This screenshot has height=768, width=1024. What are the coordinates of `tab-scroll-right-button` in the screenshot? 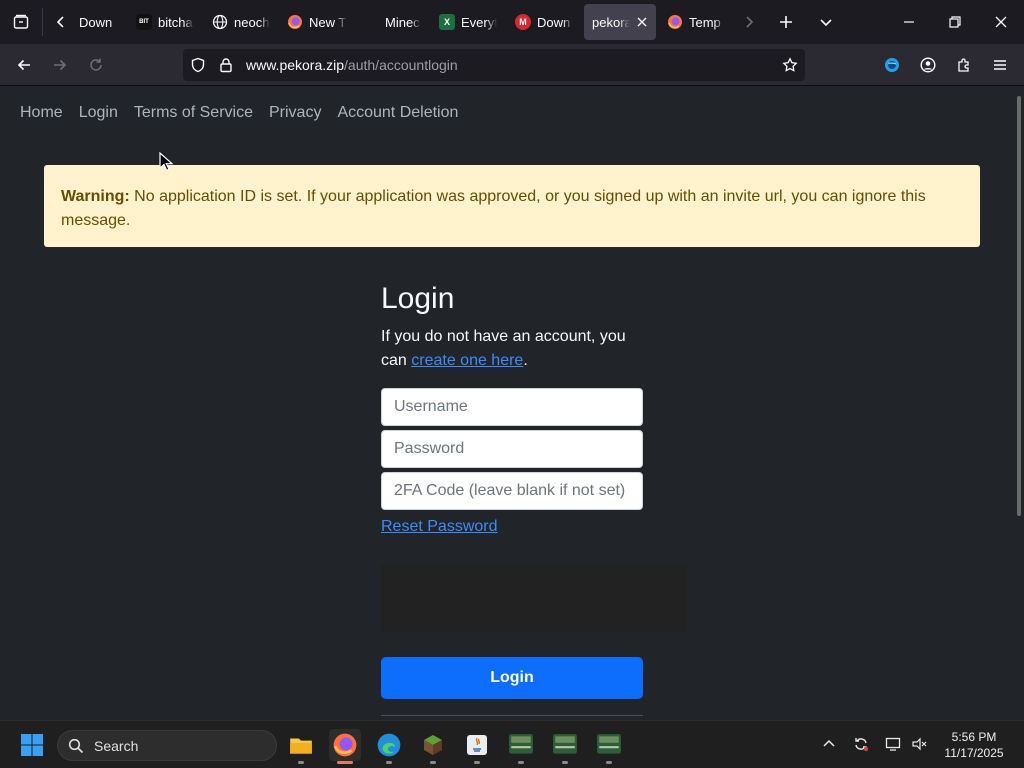 It's located at (749, 22).